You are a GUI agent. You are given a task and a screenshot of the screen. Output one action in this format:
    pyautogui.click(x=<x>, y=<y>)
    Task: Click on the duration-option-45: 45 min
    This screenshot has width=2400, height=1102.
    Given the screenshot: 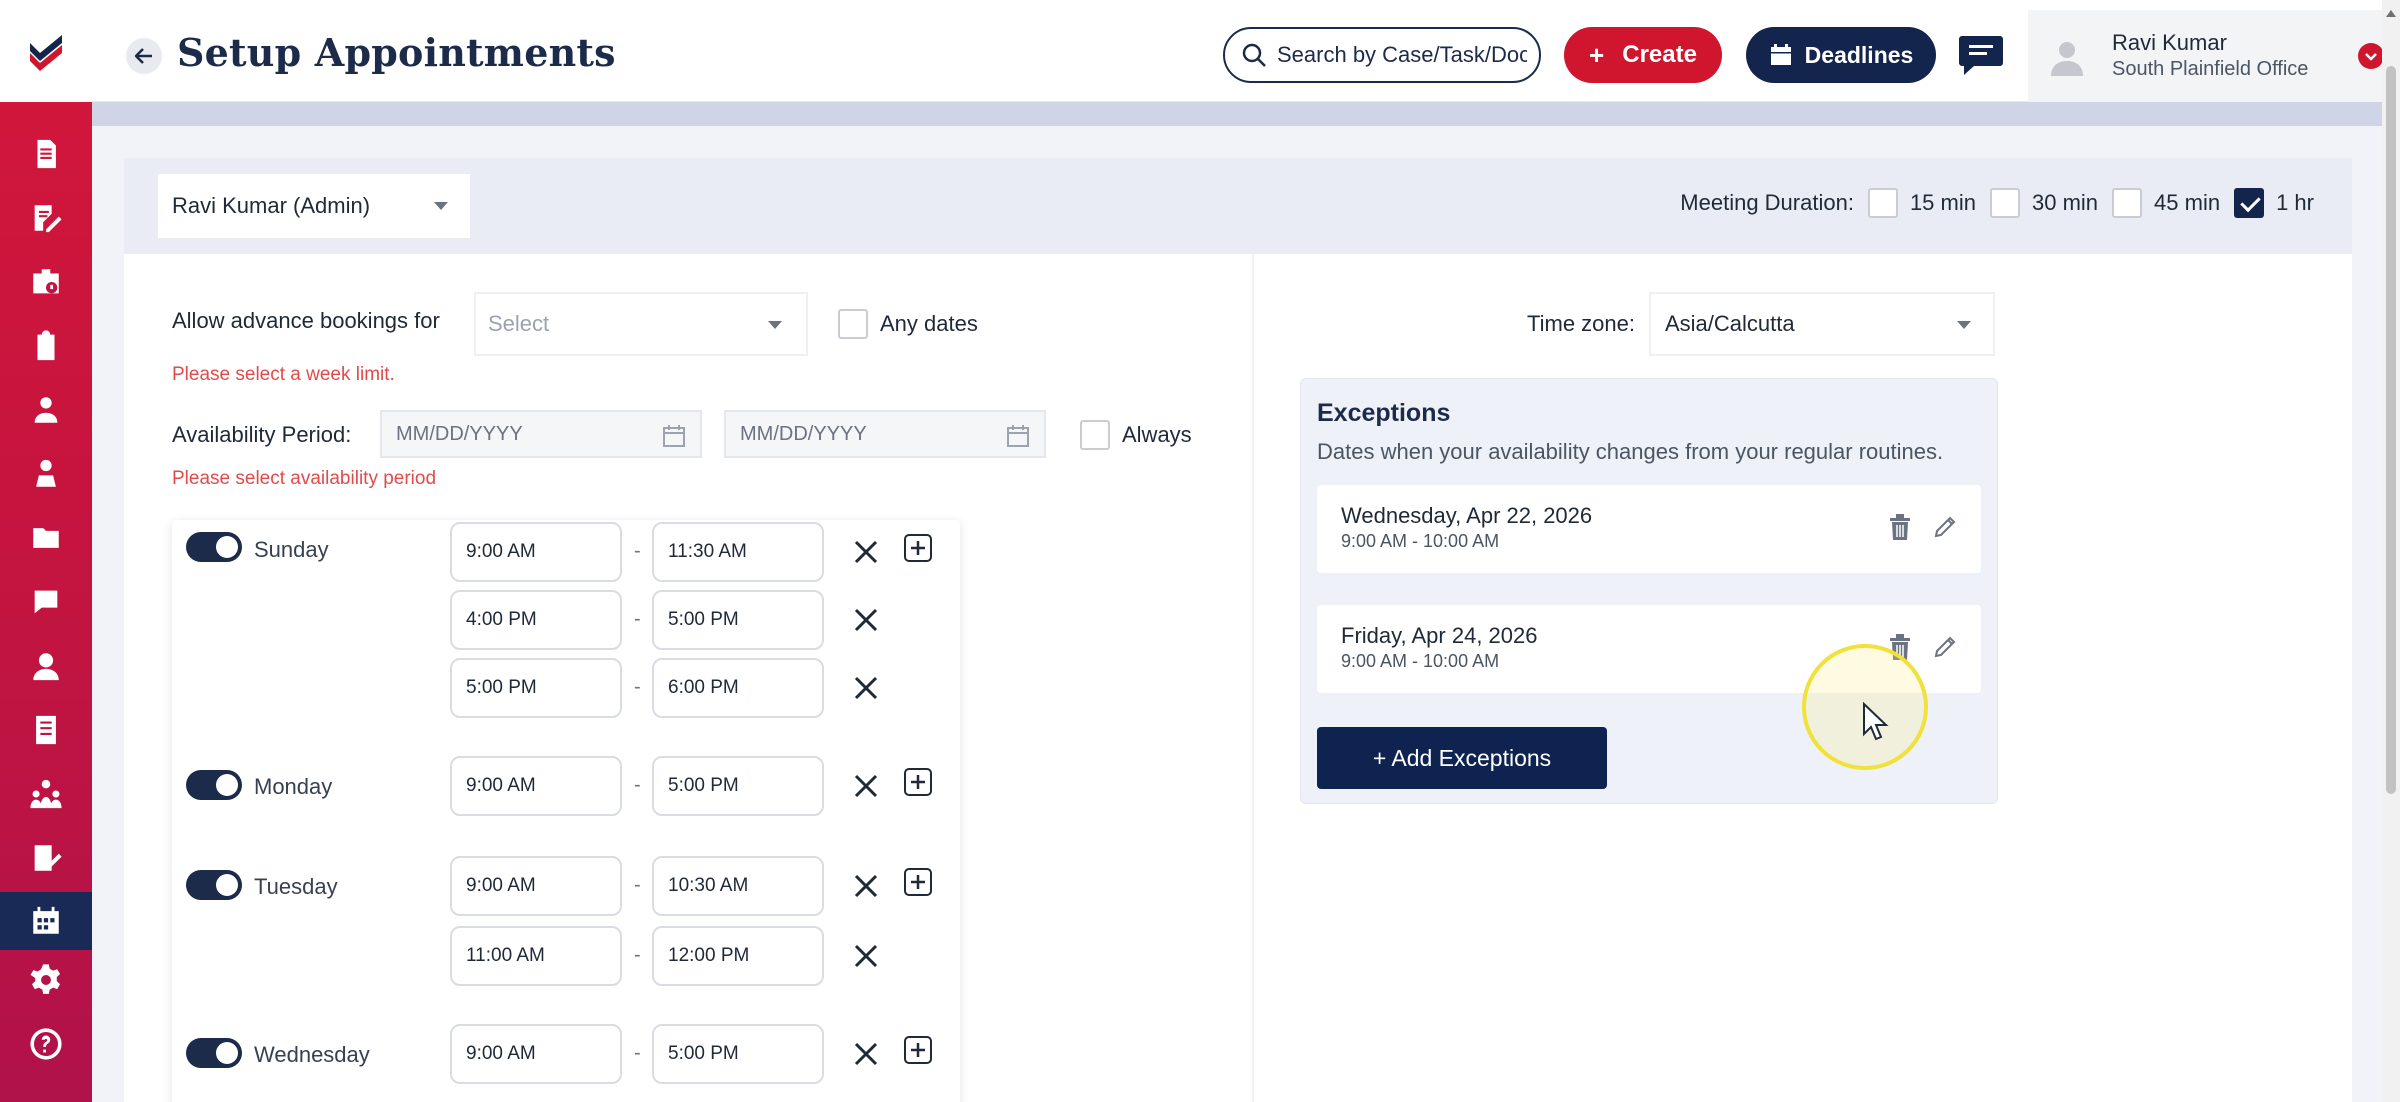 What is the action you would take?
    pyautogui.click(x=2166, y=203)
    